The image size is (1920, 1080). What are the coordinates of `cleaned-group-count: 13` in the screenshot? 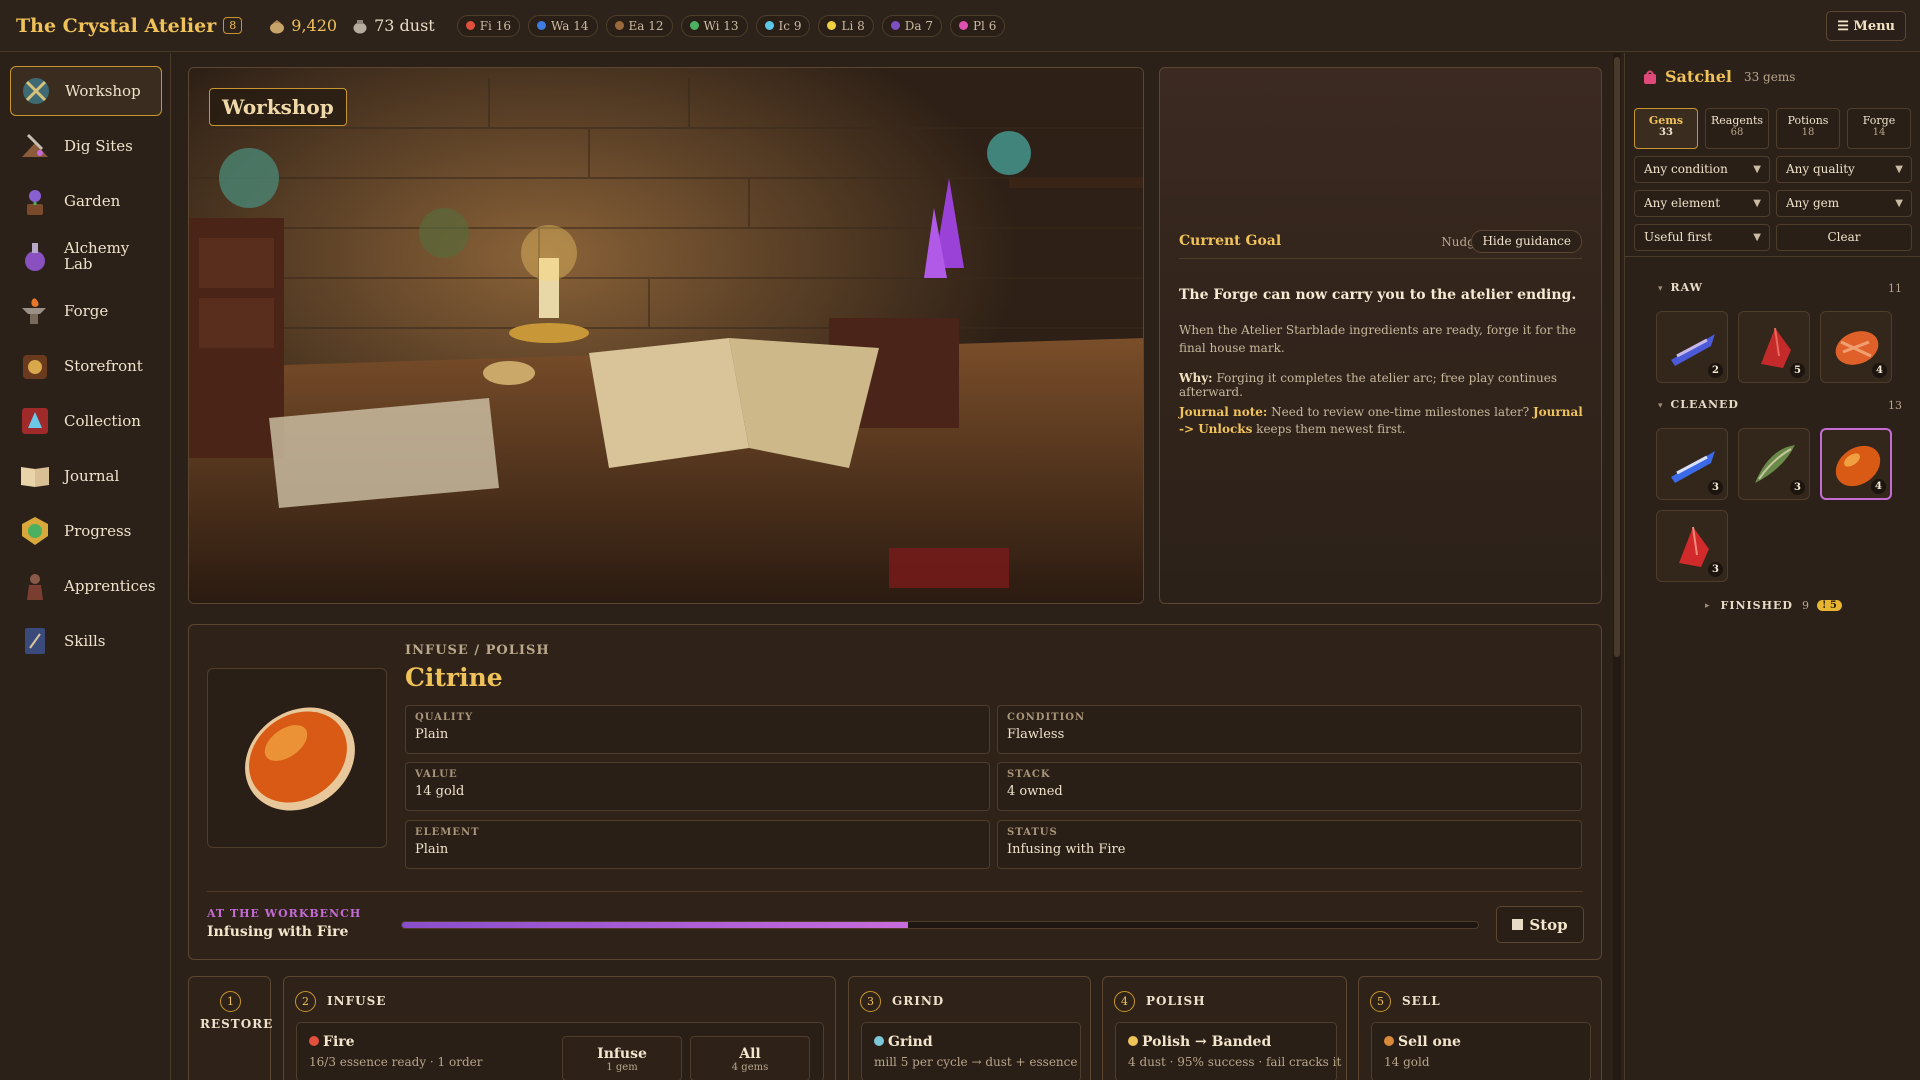 It's located at (1895, 405).